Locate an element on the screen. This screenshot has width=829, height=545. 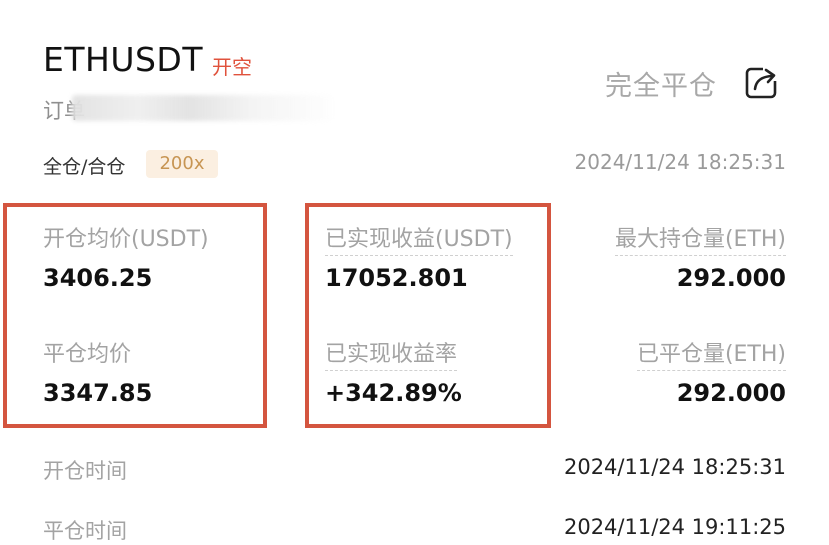
close-all-button: 完全平仓 is located at coordinates (661, 83).